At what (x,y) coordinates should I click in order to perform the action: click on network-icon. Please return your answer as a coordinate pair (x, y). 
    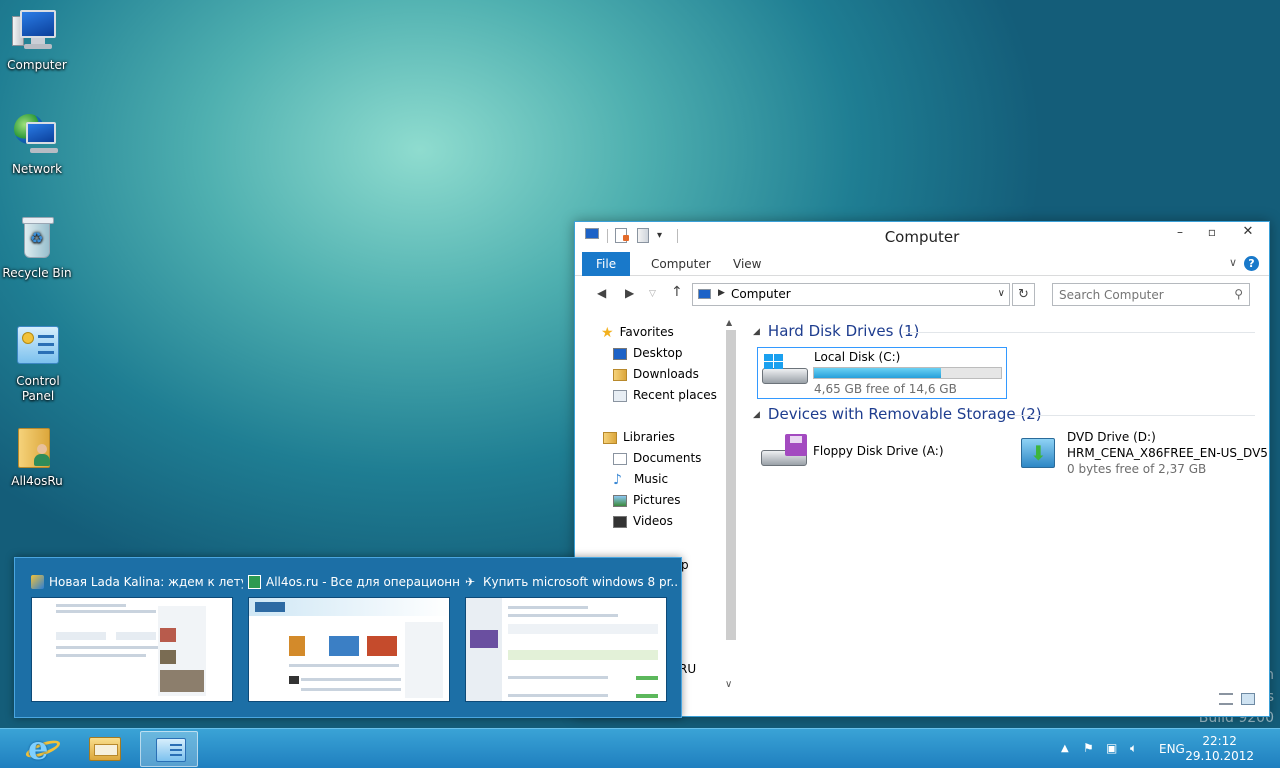
    Looking at the image, I should click on (37, 135).